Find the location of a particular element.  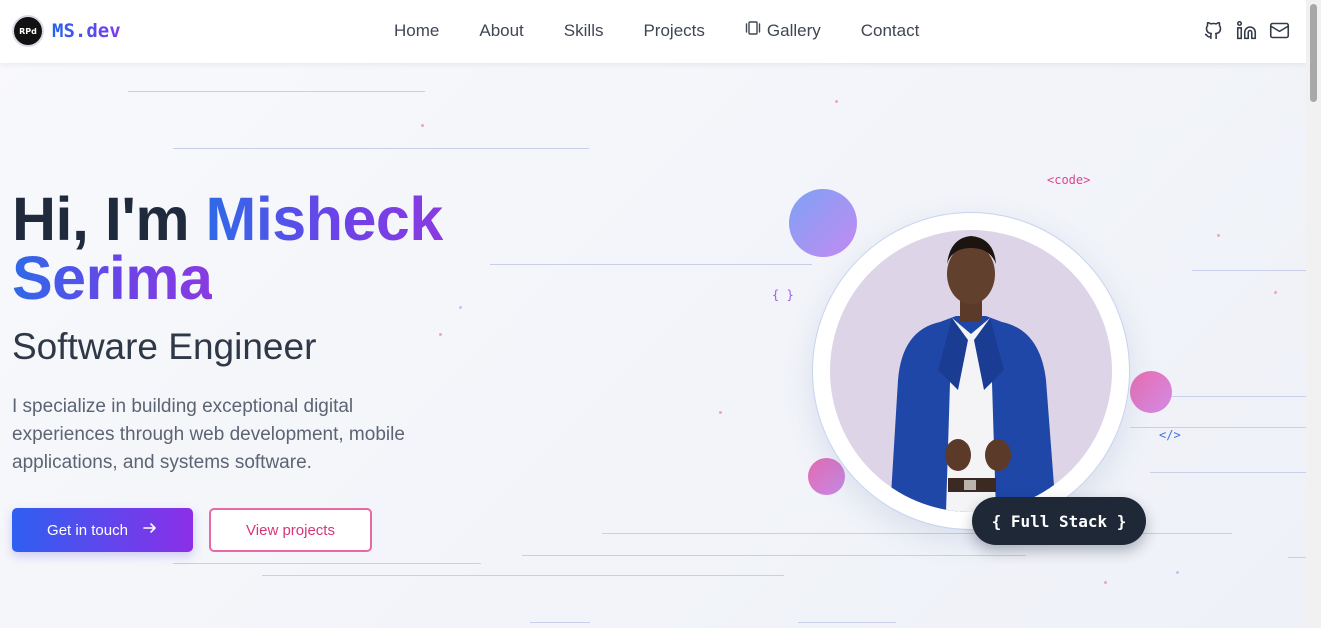

view-projects-label: View projects is located at coordinates (290, 530).